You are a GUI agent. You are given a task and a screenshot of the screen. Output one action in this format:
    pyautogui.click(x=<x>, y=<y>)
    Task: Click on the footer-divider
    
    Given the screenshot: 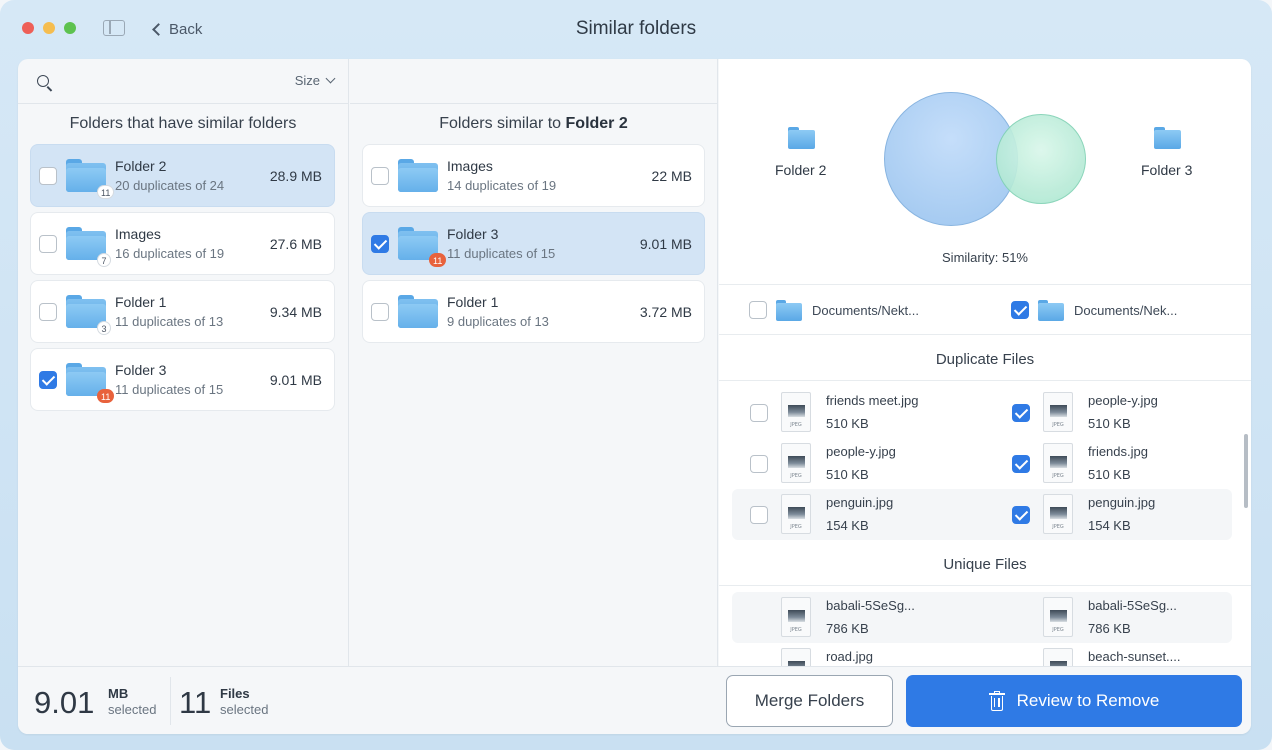 What is the action you would take?
    pyautogui.click(x=170, y=701)
    